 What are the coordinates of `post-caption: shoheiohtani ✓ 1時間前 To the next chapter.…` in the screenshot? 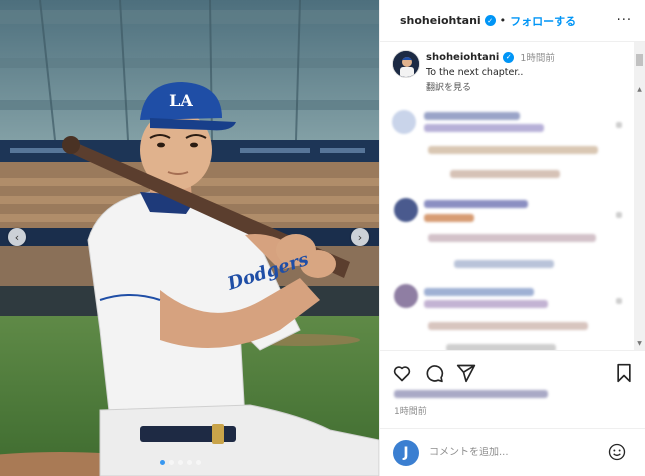 It's located at (473, 71).